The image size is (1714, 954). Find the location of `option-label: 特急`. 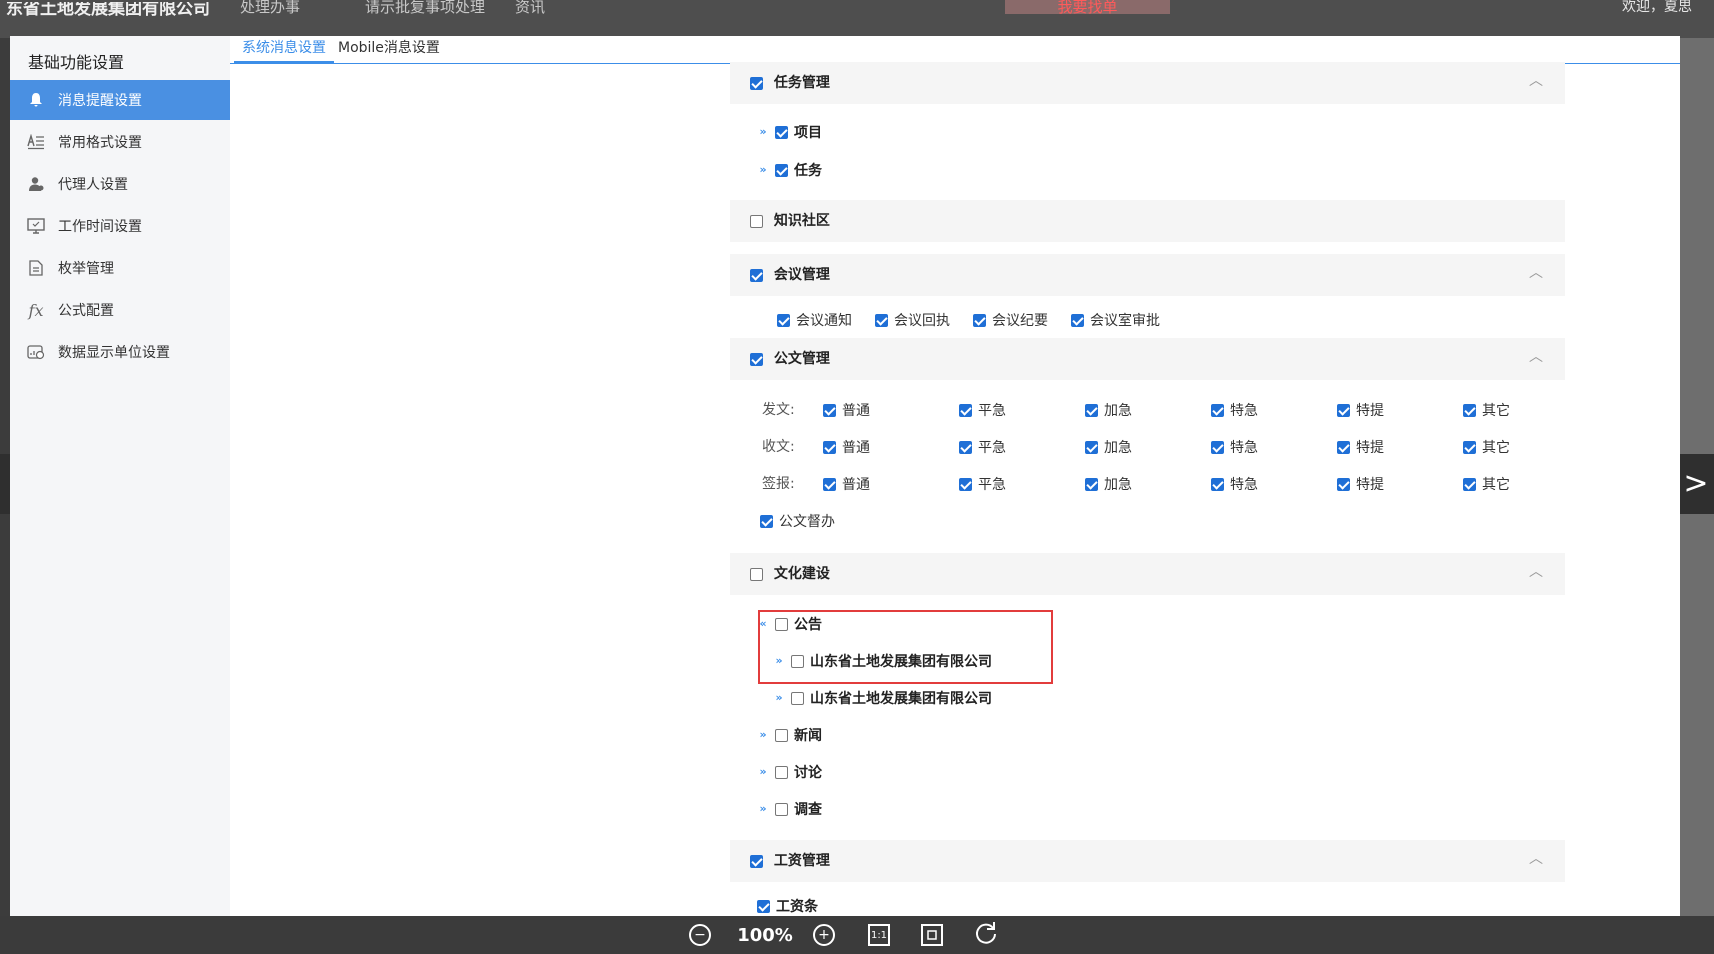

option-label: 特急 is located at coordinates (1244, 485).